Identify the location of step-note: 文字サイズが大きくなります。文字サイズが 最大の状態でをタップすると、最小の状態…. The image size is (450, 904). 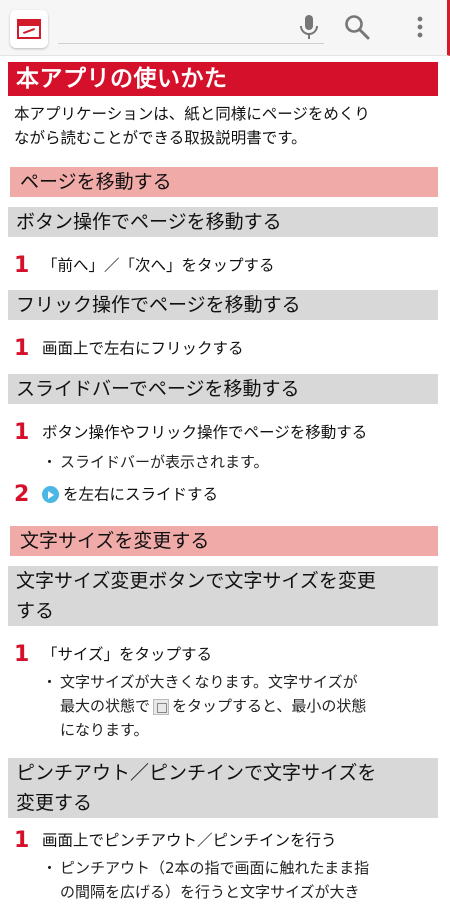
(236, 706).